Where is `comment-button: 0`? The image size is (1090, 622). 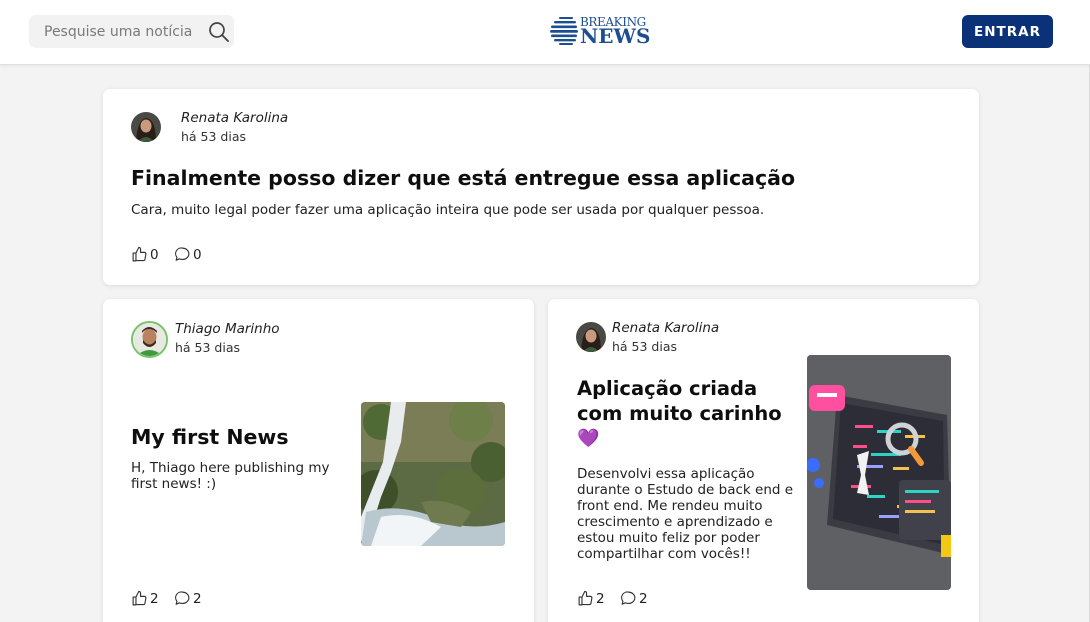
comment-button: 0 is located at coordinates (188, 254).